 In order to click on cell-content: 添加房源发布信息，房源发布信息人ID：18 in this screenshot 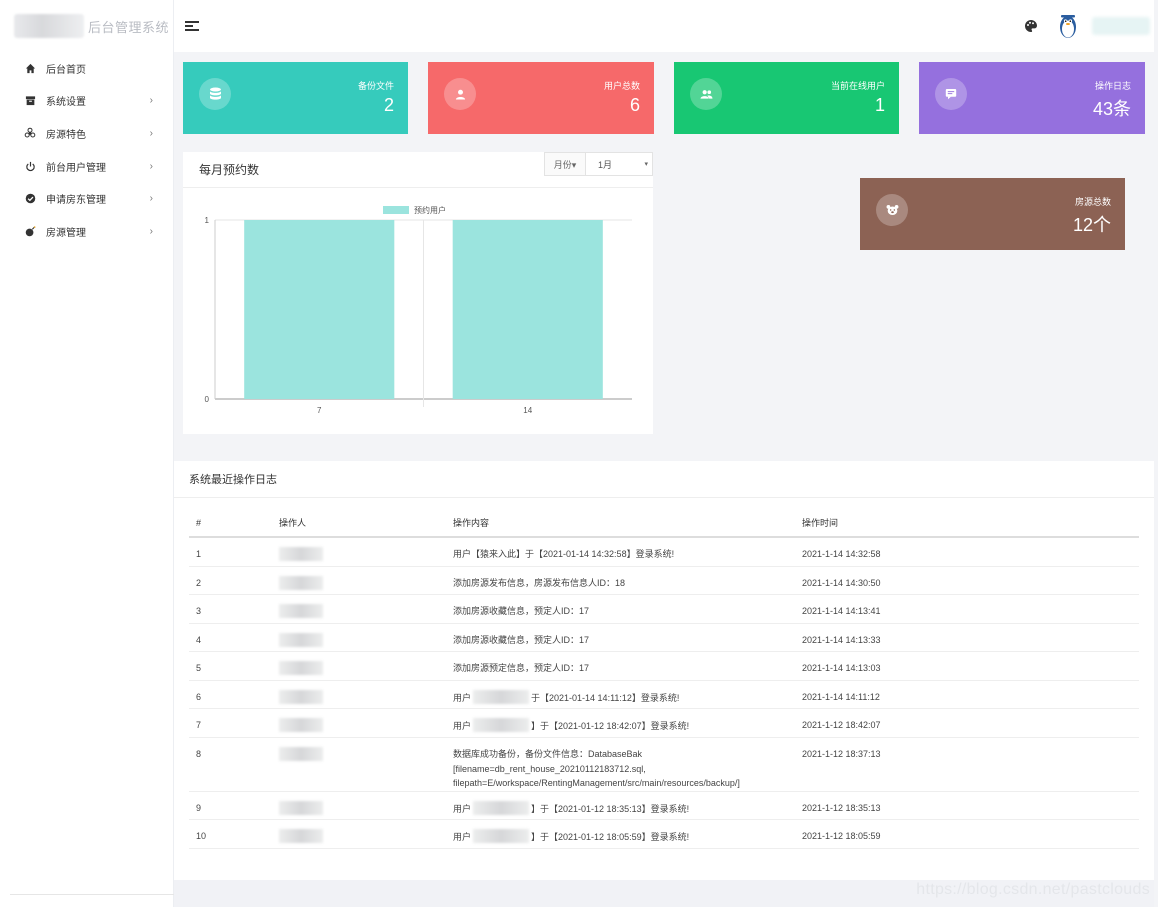, I will do `click(627, 581)`.